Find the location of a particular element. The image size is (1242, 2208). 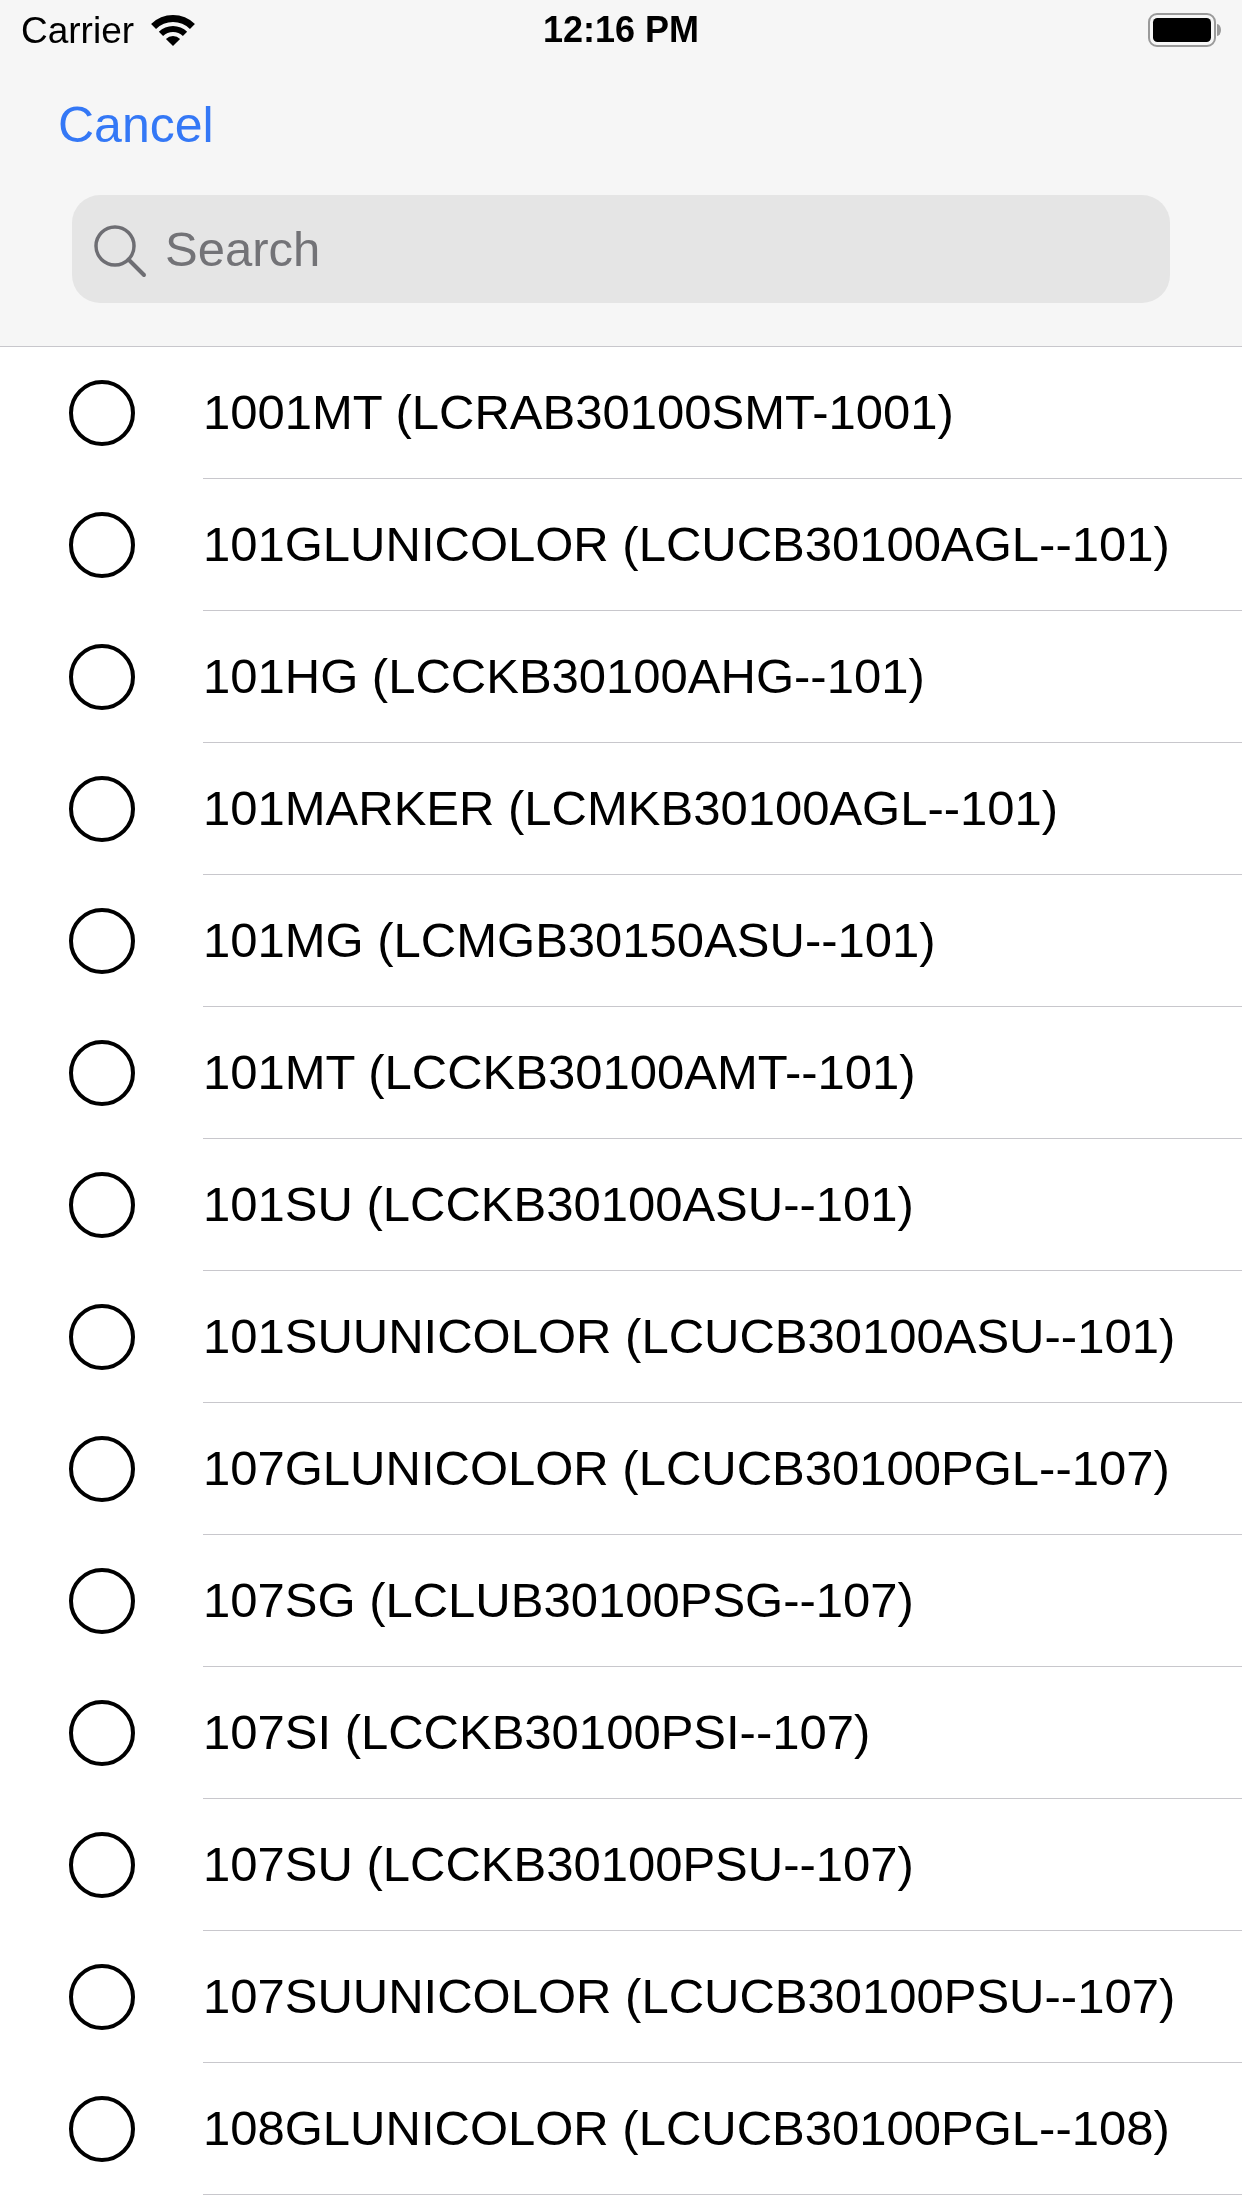

carrier-label: Carrier is located at coordinates (78, 30).